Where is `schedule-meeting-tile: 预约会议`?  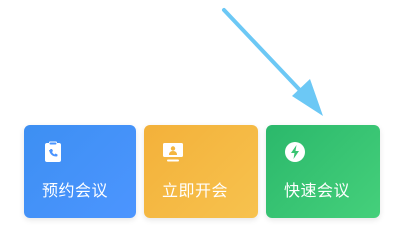
schedule-meeting-tile: 预约会议 is located at coordinates (80, 171).